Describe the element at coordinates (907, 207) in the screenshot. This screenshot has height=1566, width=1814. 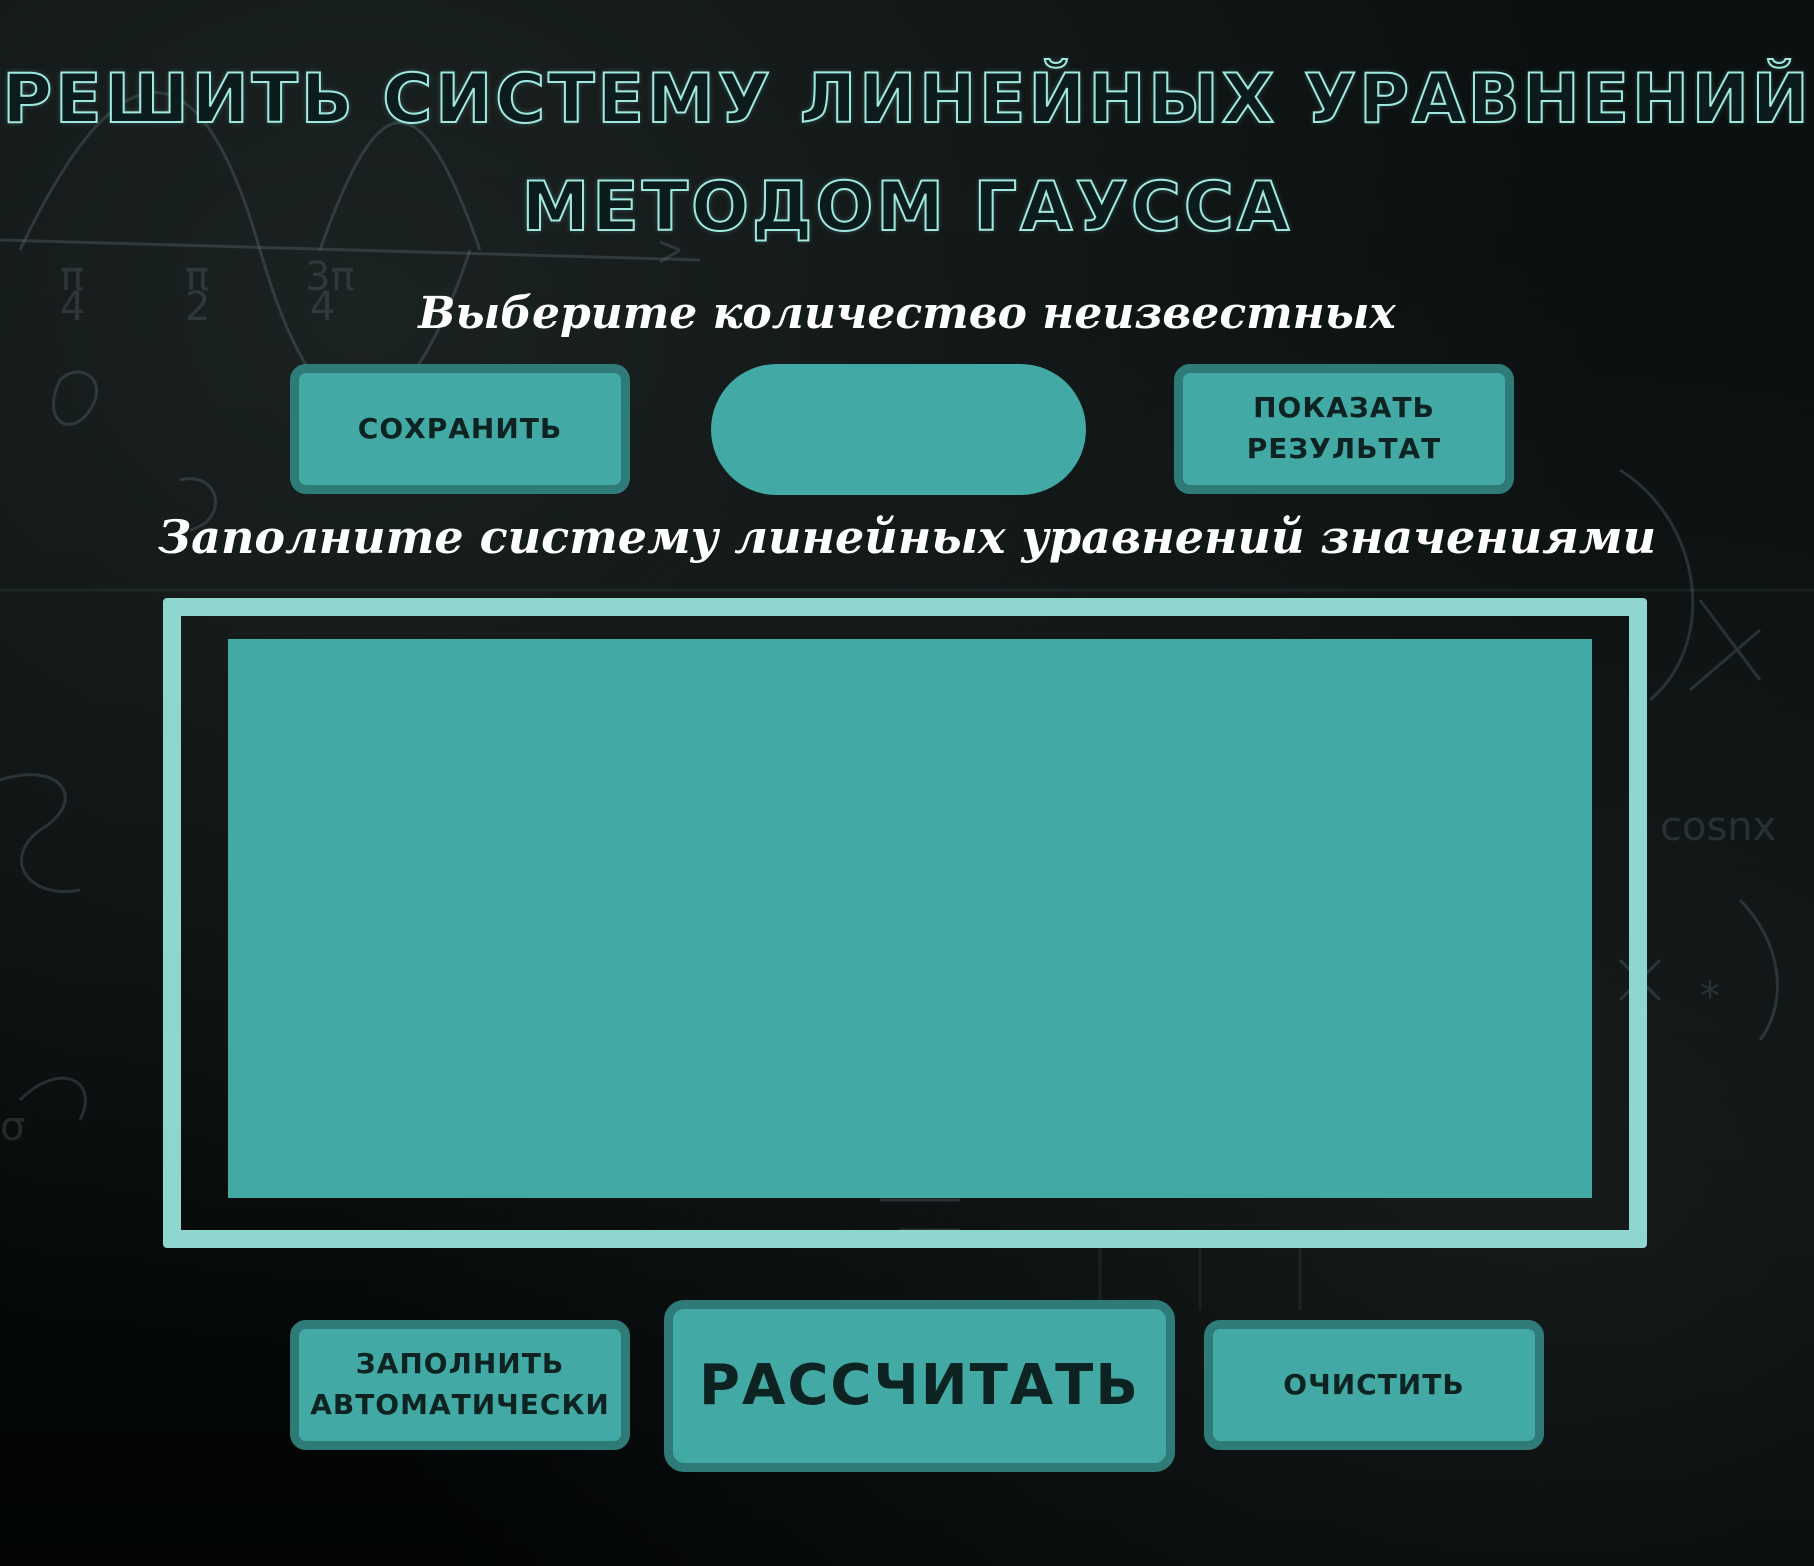
I see `page-title-line-2: МЕТОДОМ ГАУССА` at that location.